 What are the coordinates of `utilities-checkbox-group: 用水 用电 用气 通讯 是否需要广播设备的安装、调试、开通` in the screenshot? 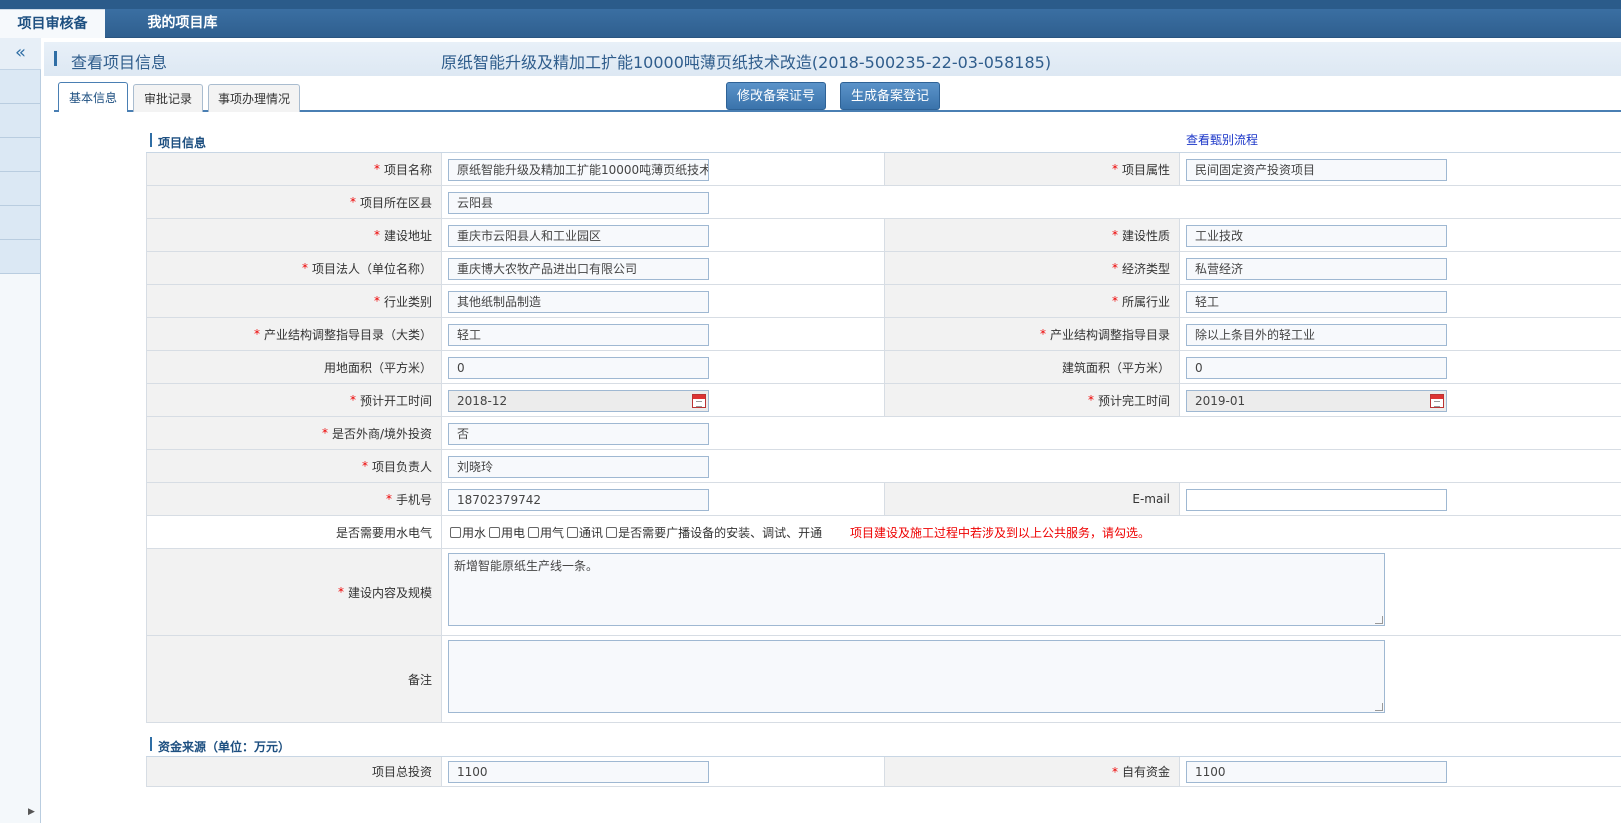 It's located at (635, 532).